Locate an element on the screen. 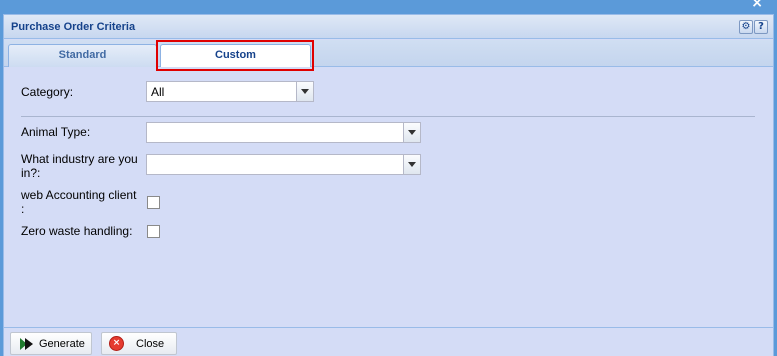  help-icon: ? is located at coordinates (761, 27).